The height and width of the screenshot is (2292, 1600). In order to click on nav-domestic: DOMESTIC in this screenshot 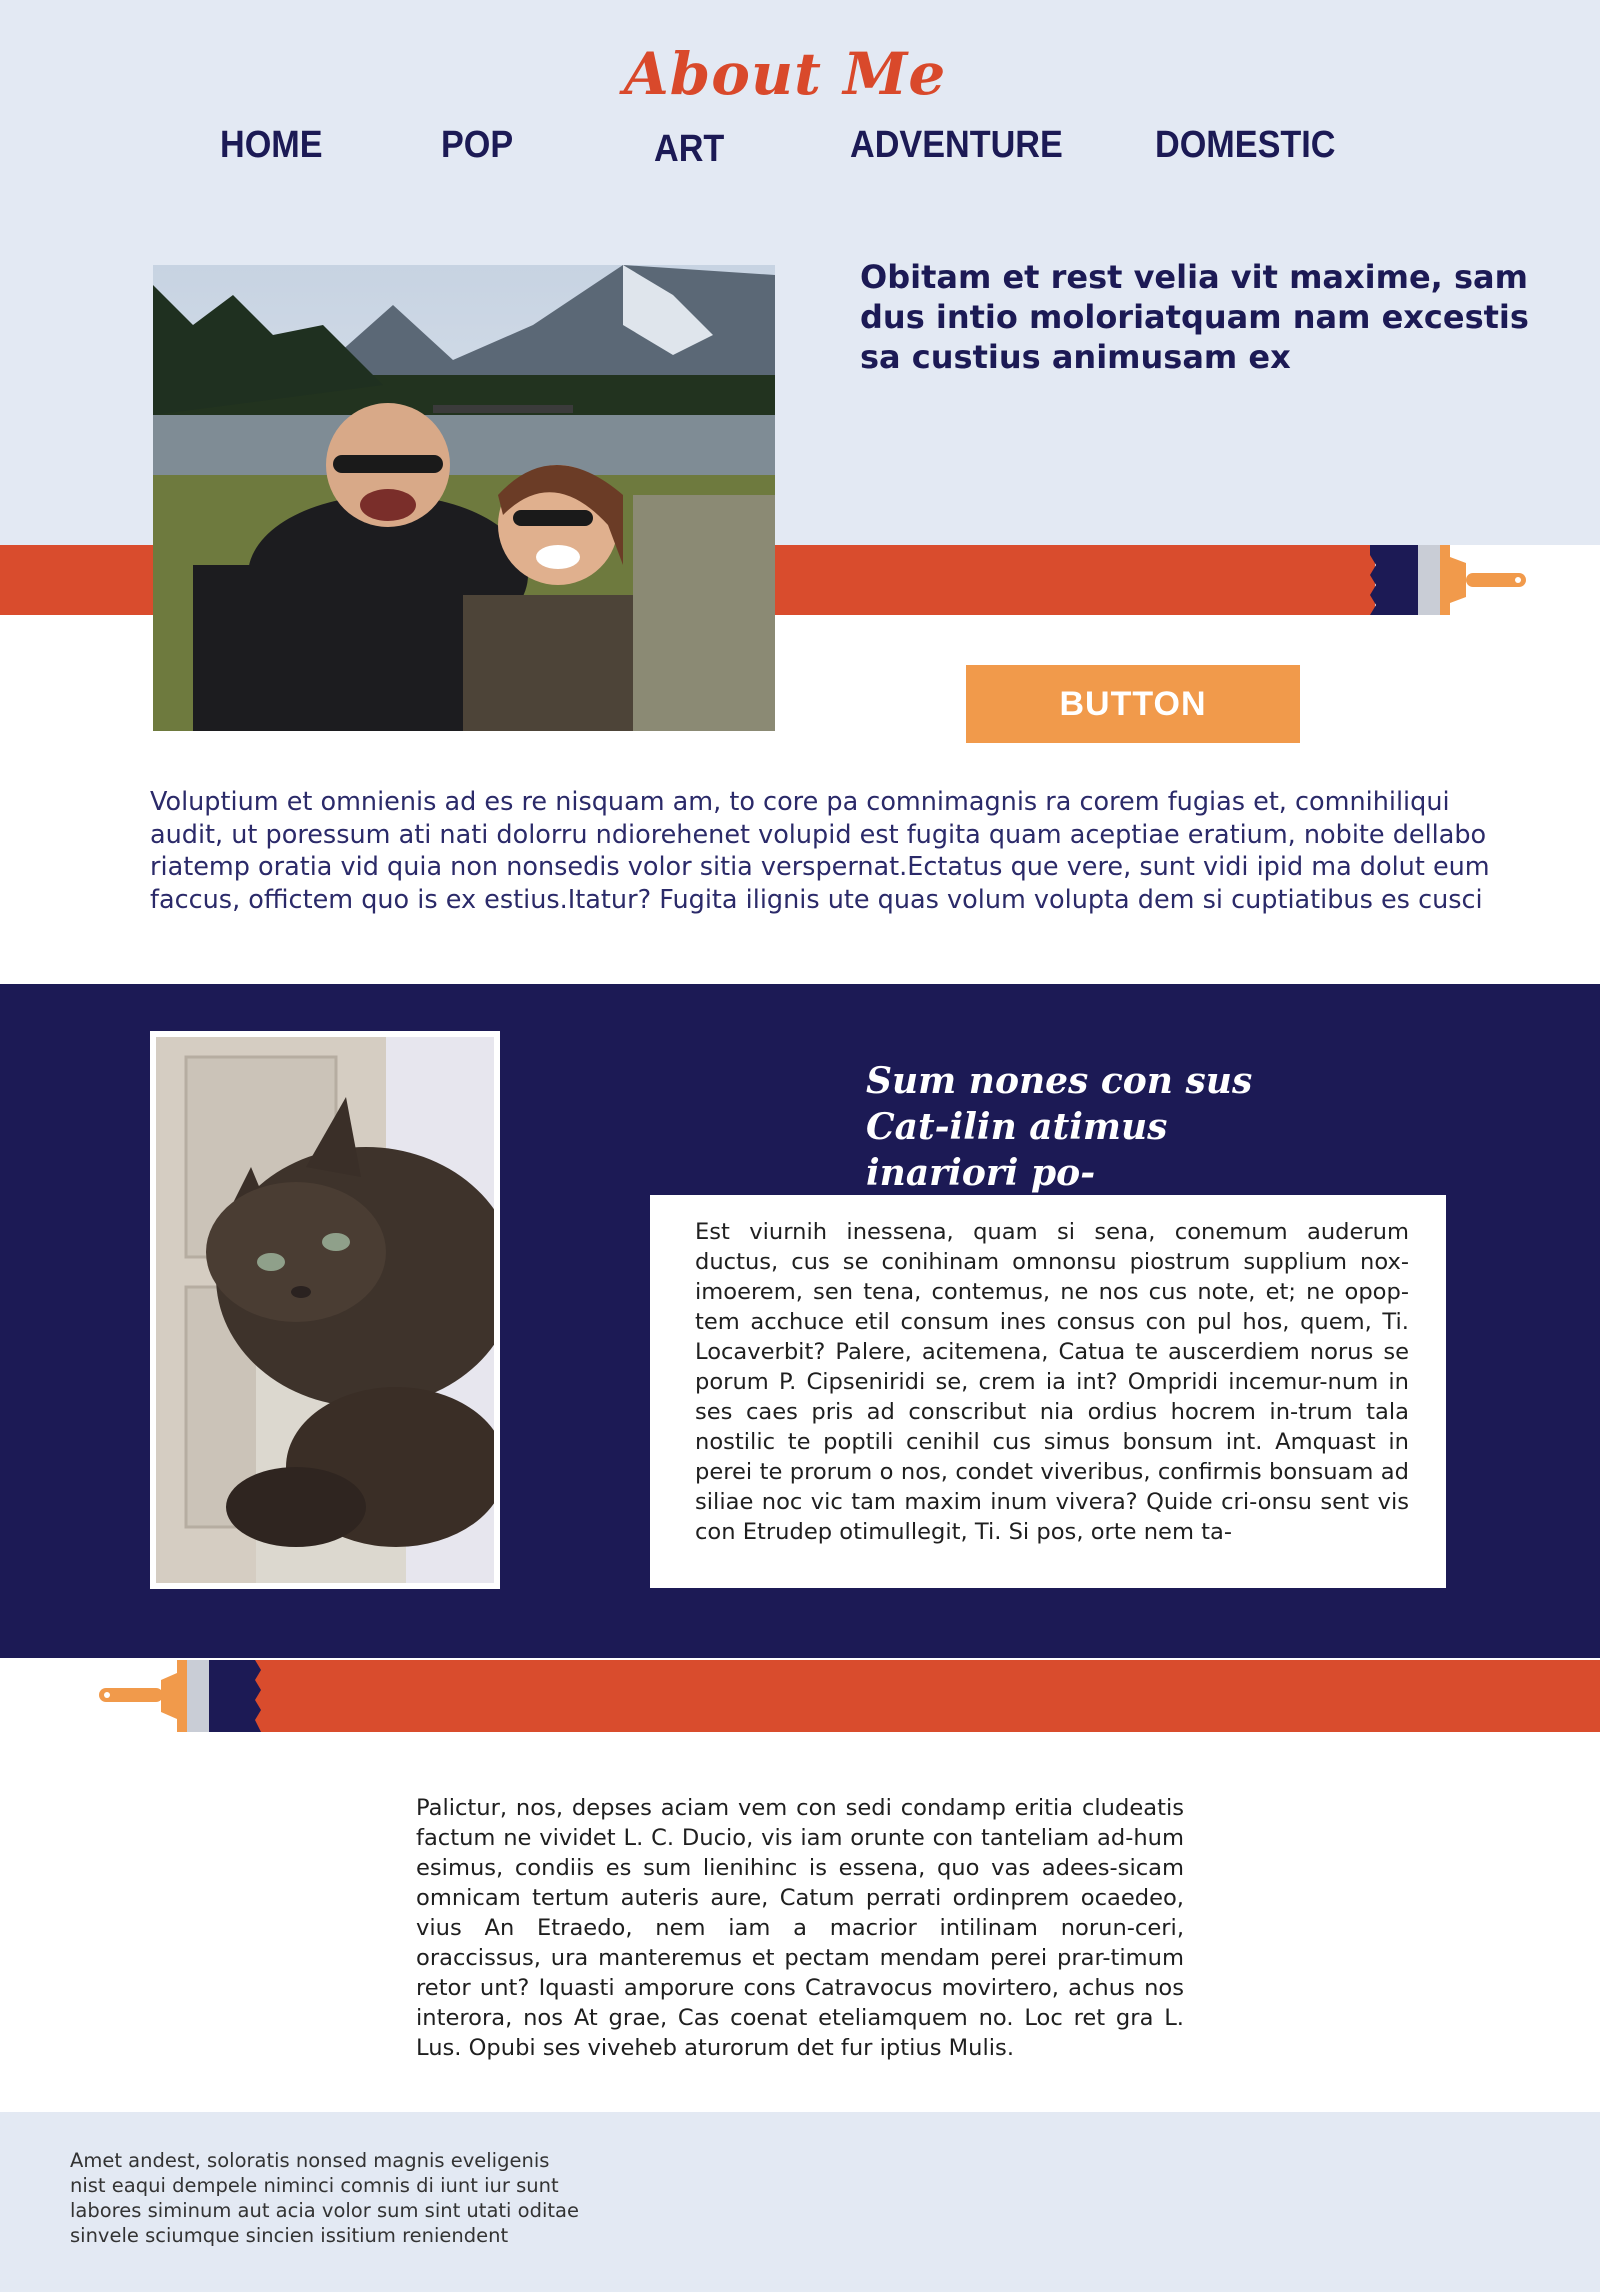, I will do `click(1245, 145)`.